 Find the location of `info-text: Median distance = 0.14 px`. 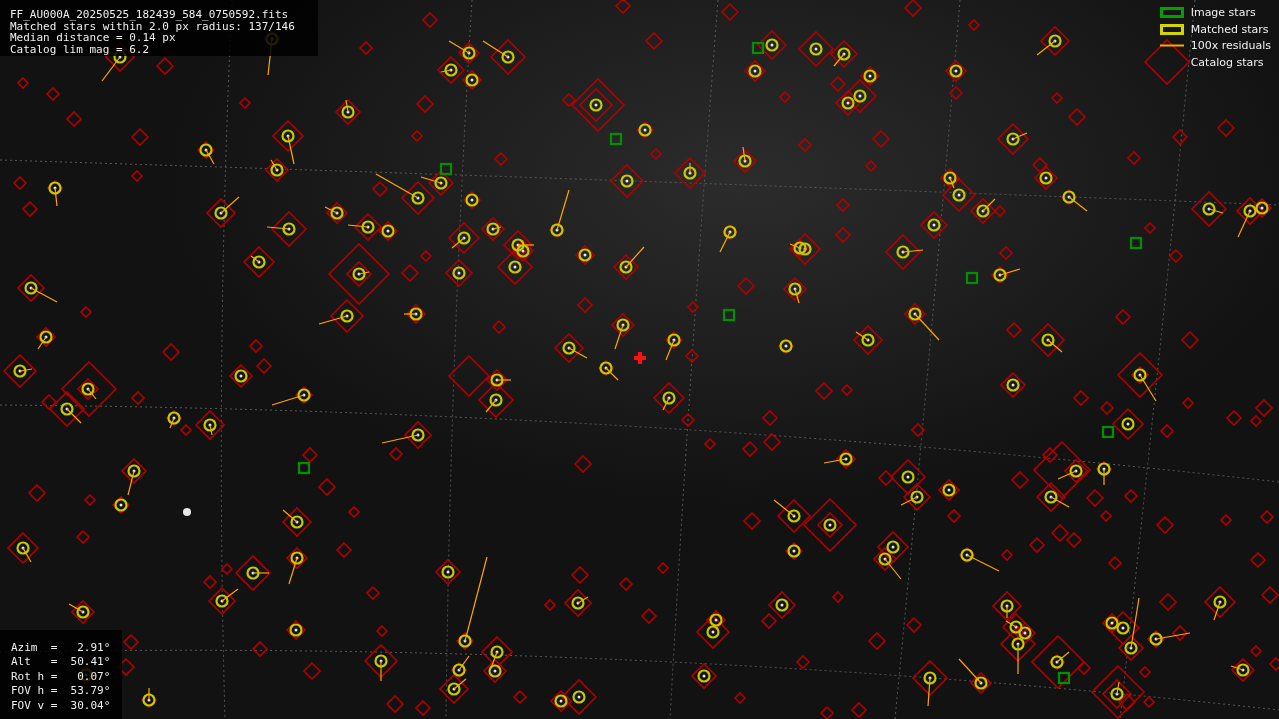

info-text: Median distance = 0.14 px is located at coordinates (93, 38).